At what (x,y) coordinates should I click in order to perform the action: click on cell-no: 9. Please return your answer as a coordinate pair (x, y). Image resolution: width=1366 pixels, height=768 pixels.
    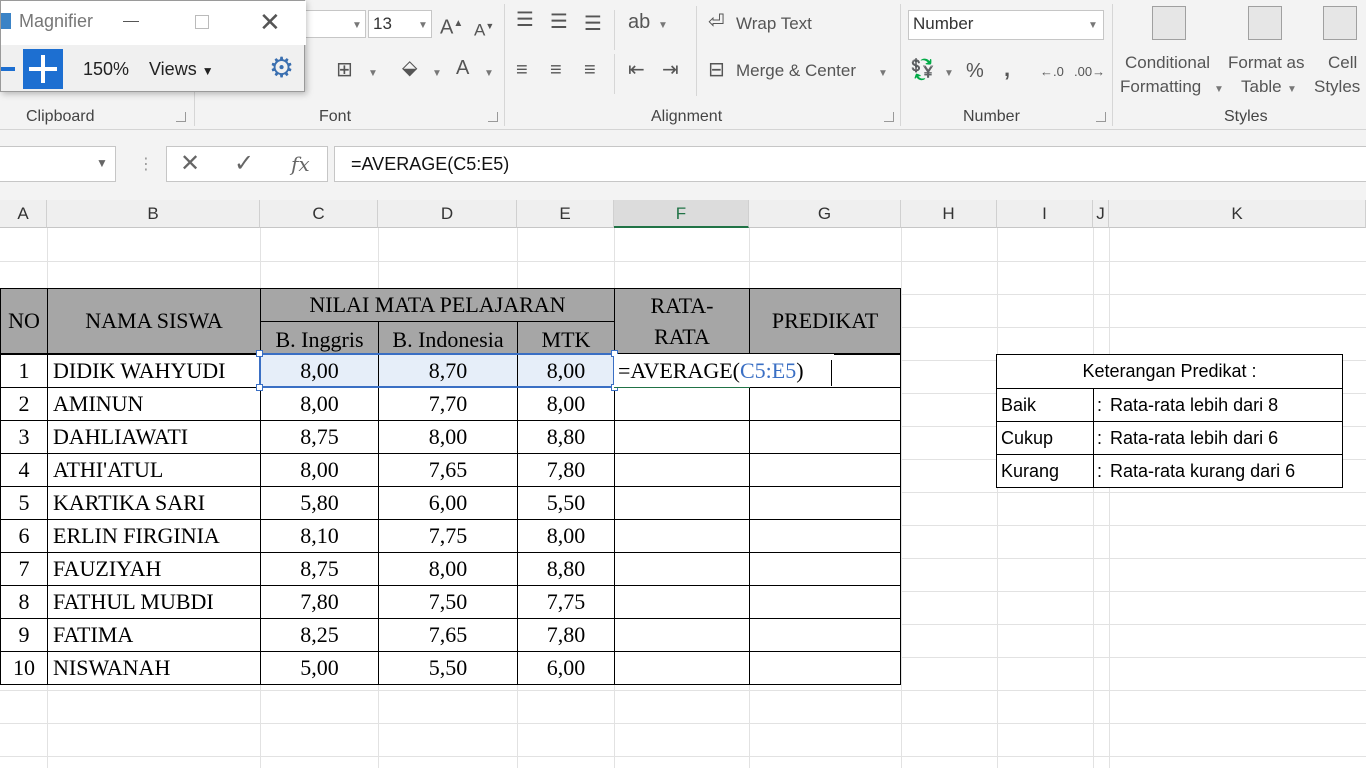
    Looking at the image, I should click on (24, 635).